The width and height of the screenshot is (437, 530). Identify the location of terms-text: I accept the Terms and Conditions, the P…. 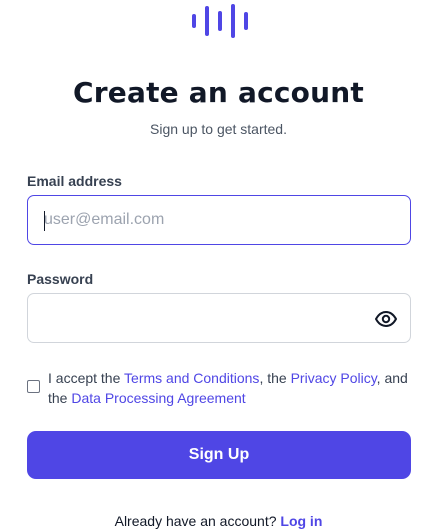
(229, 388).